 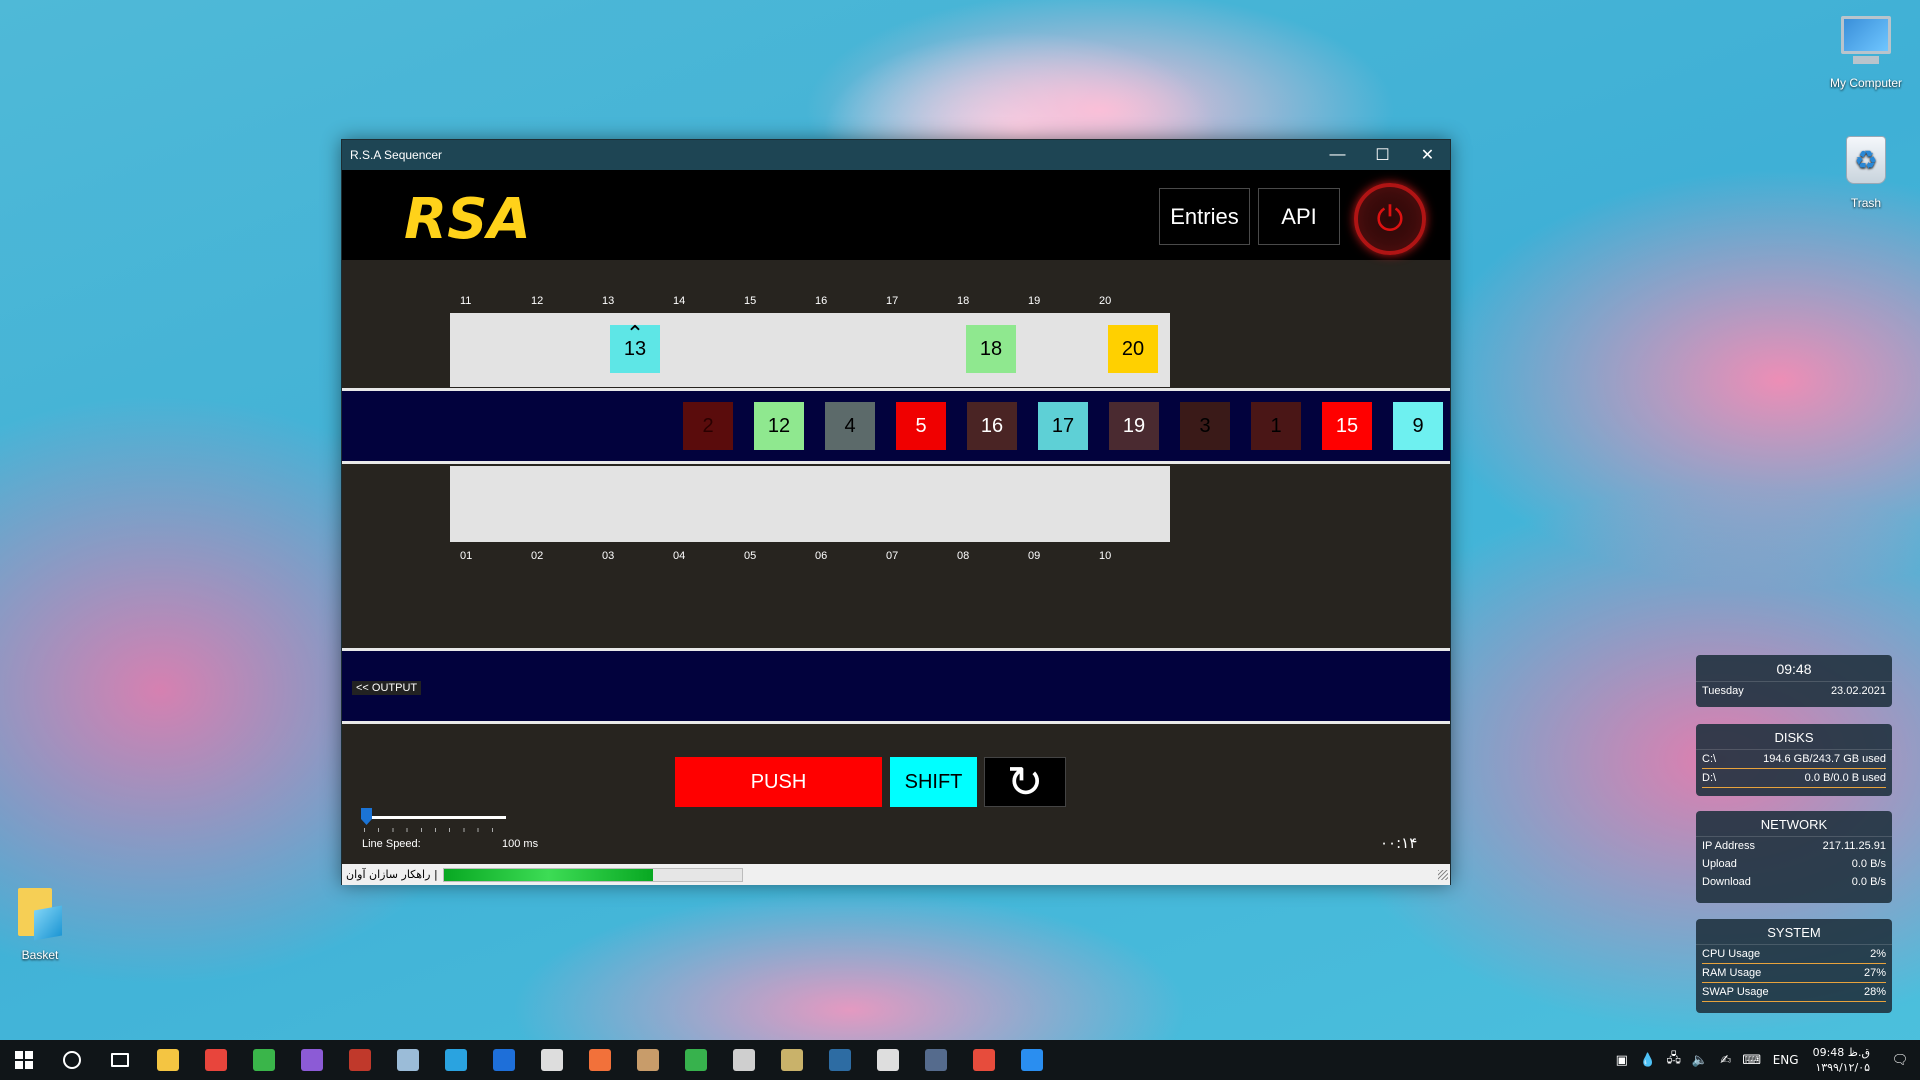 I want to click on progress-fill, so click(x=548, y=875).